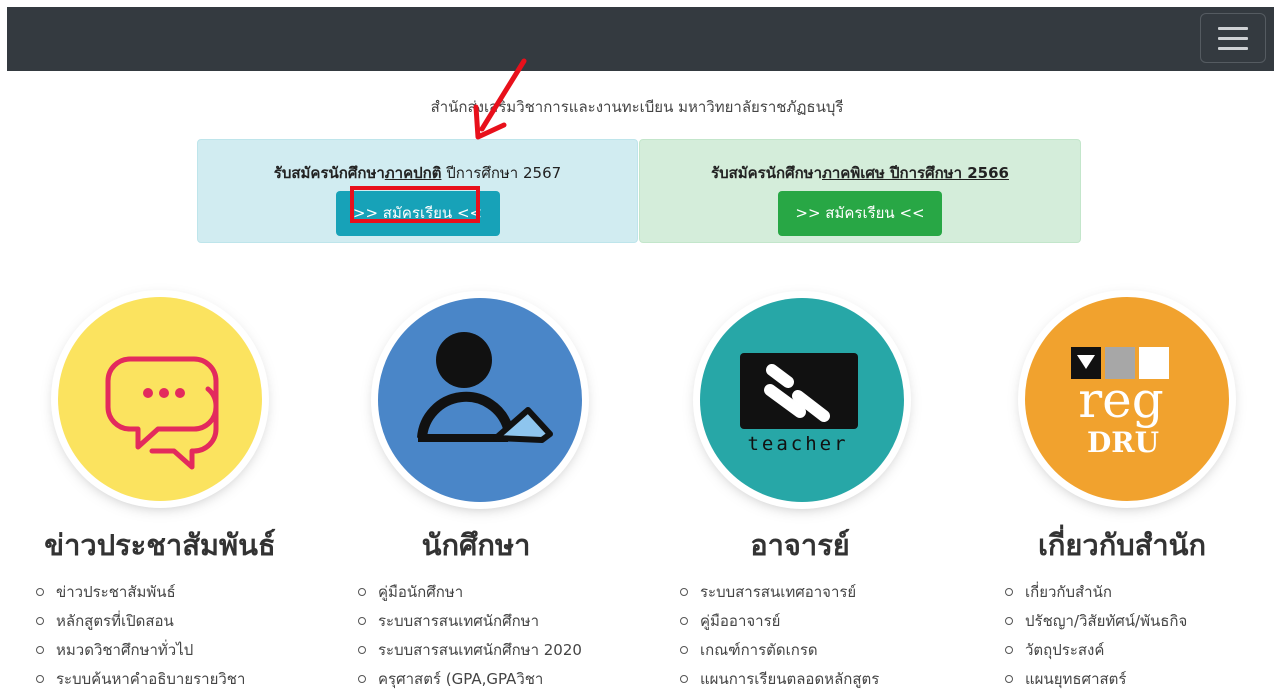 The width and height of the screenshot is (1274, 694). What do you see at coordinates (140, 621) in the screenshot?
I see `curriculum-link: หลักสูตรที่เปิดสอน` at bounding box center [140, 621].